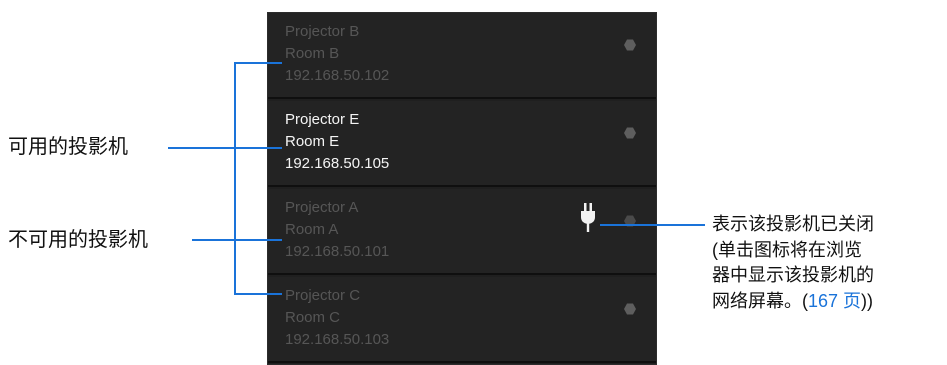 The image size is (947, 365). Describe the element at coordinates (787, 250) in the screenshot. I see `note-line-2: (单击图标将在浏览` at that location.